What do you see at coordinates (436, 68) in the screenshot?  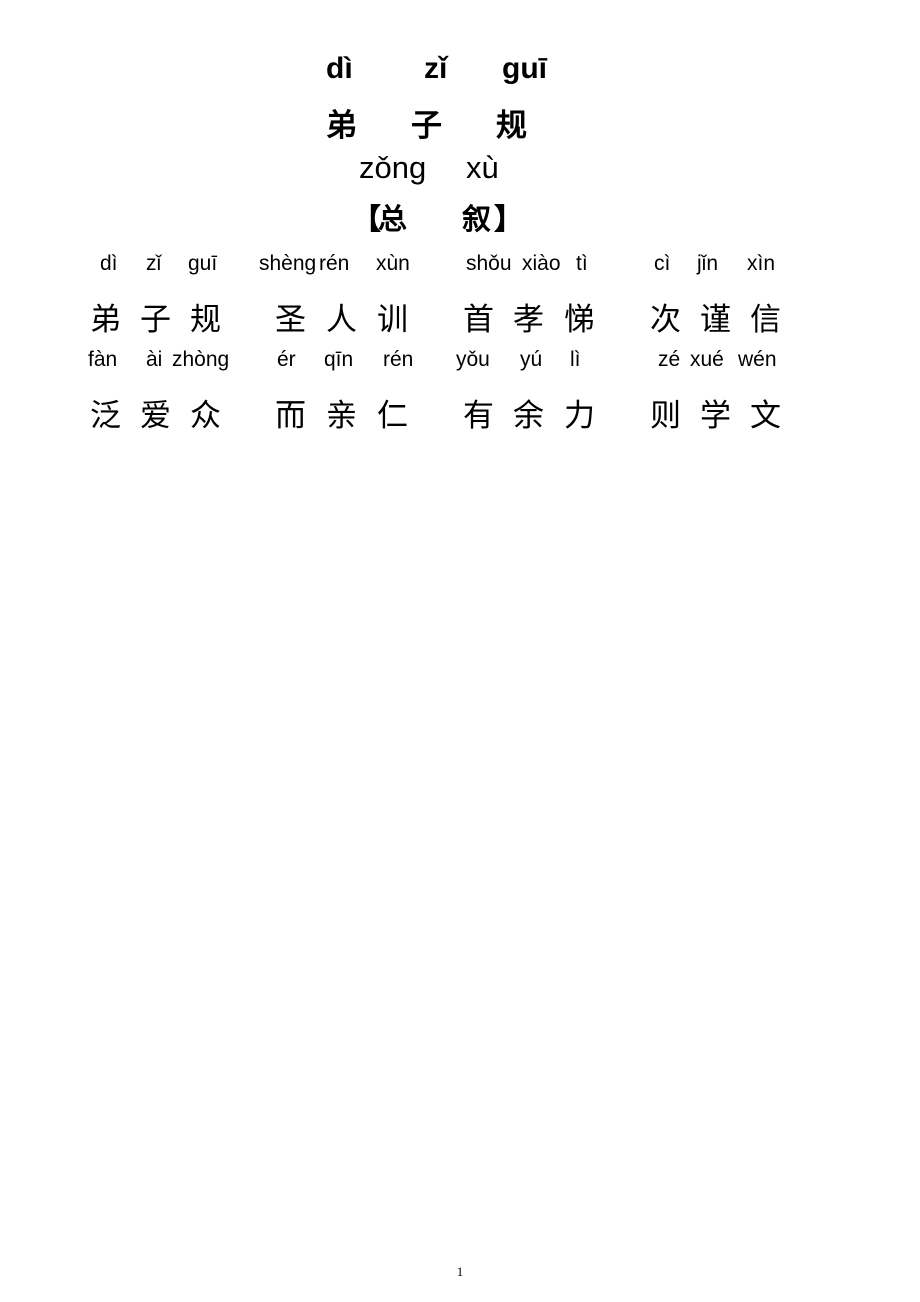 I see `title-pinyin-syllable: zǐ` at bounding box center [436, 68].